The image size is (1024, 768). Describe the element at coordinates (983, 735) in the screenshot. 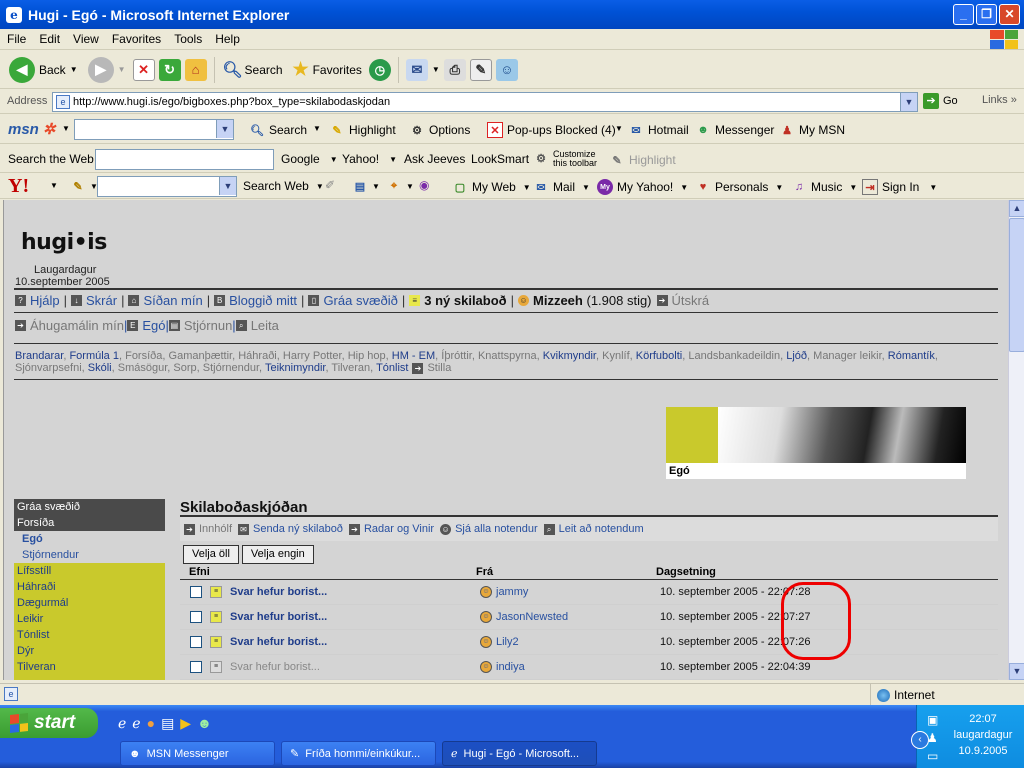

I see `clock: 22:07 laugardagur 10.9.2005` at that location.